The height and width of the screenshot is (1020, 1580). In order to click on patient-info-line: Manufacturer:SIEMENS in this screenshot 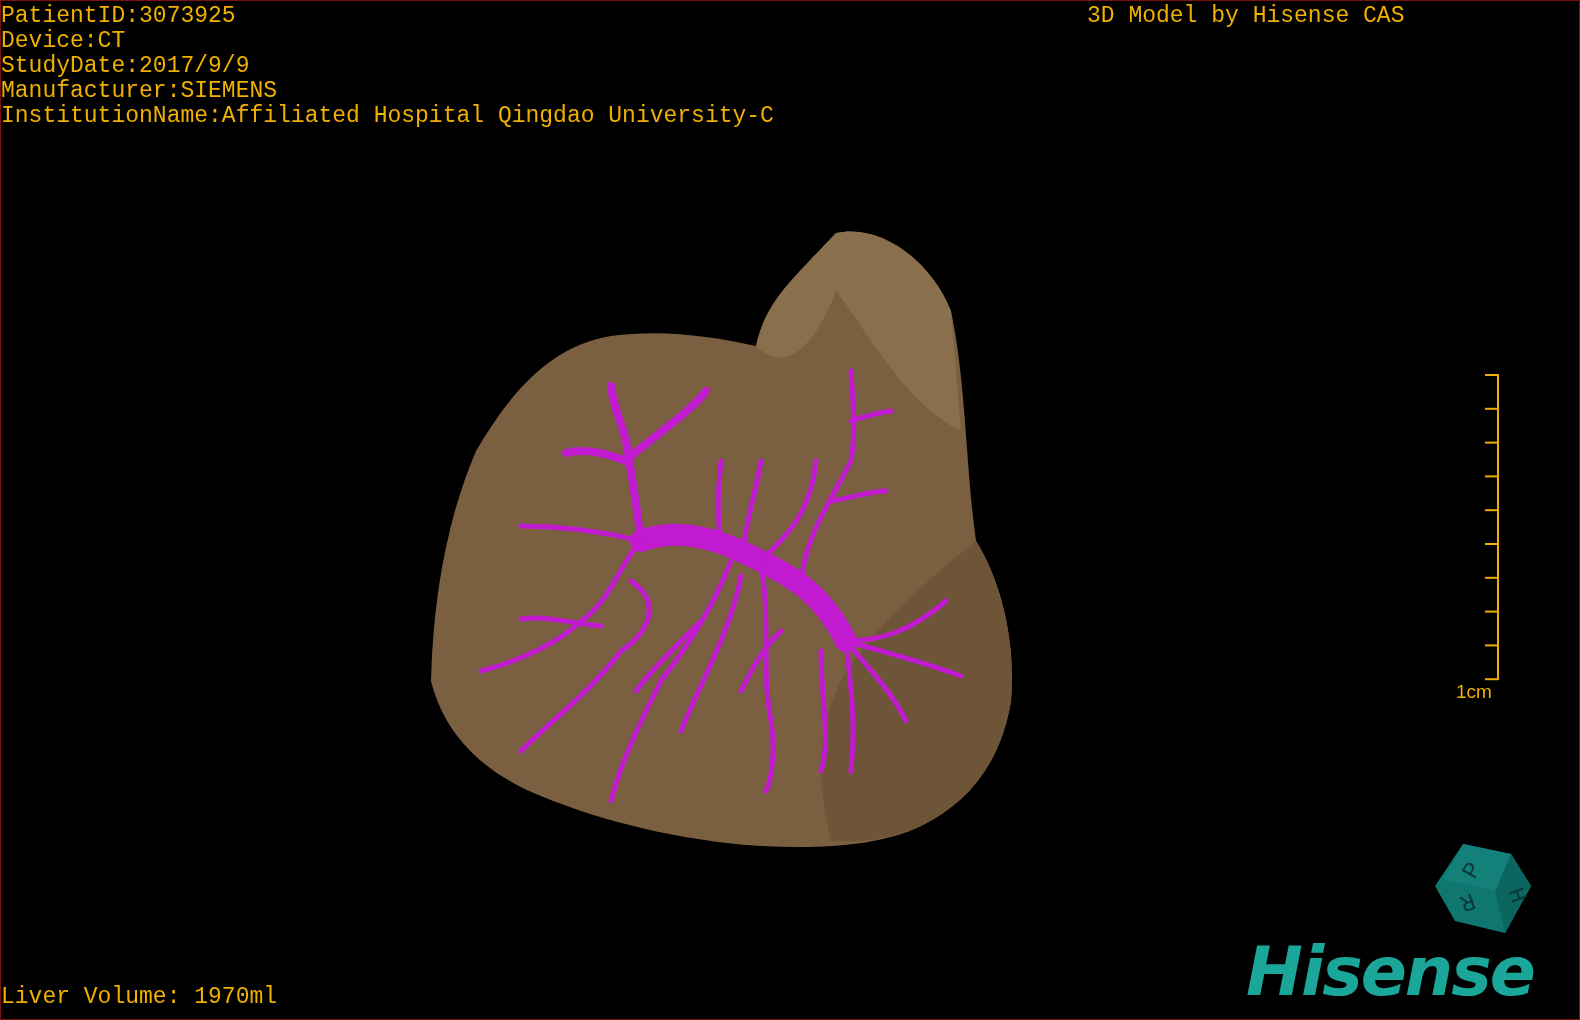, I will do `click(140, 91)`.